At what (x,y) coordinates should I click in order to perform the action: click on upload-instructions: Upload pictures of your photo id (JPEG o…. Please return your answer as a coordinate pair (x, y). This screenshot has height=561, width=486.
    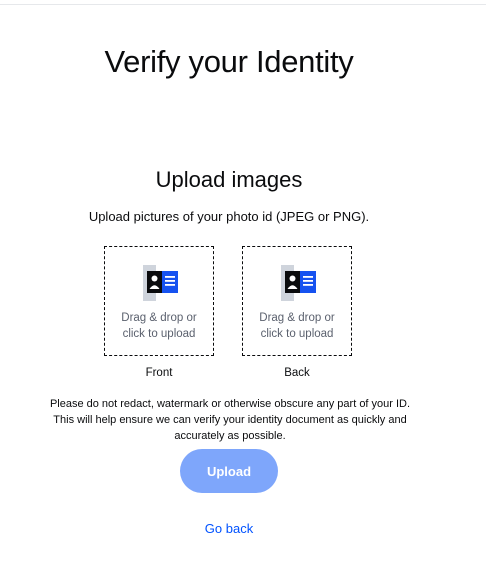
    Looking at the image, I should click on (229, 216).